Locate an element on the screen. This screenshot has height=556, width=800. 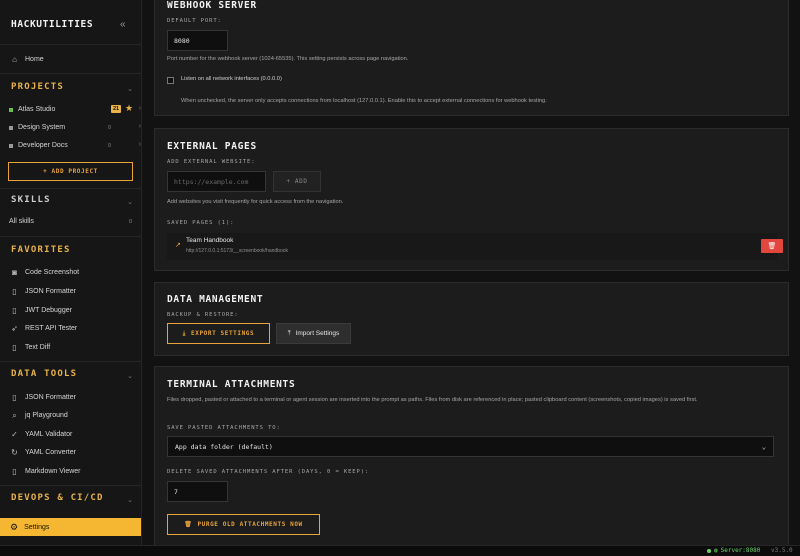
nav-home: ⌂ Home is located at coordinates (27, 59).